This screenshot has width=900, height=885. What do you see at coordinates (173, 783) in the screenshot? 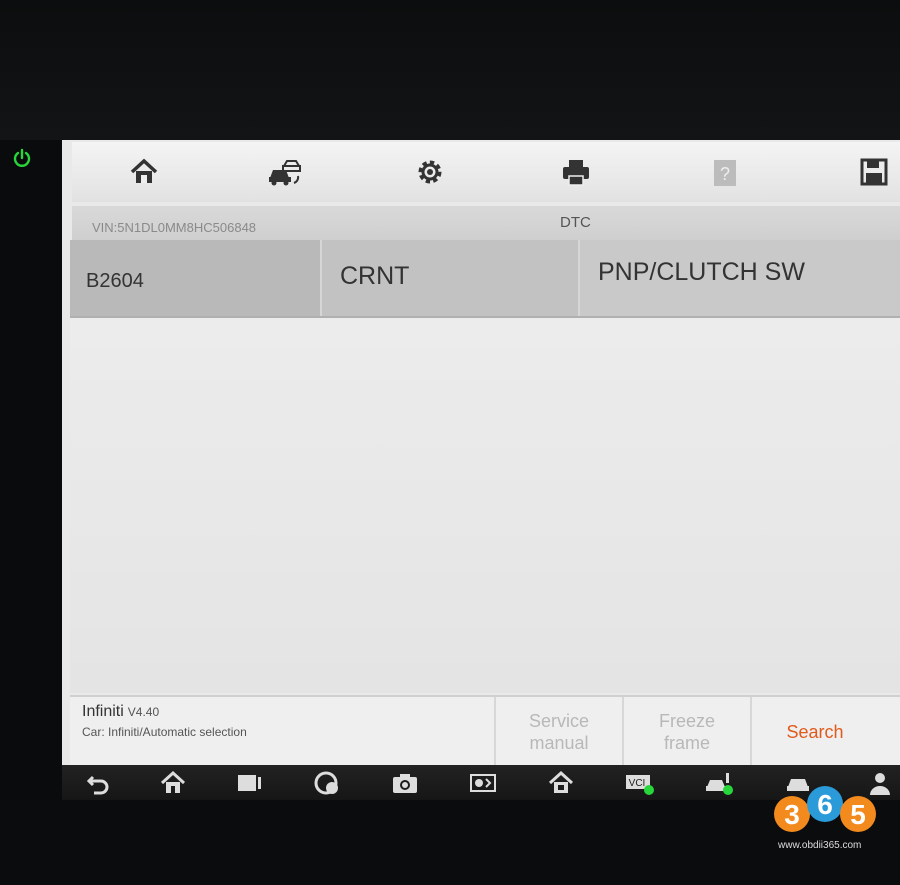
I see `home-nav-icon` at bounding box center [173, 783].